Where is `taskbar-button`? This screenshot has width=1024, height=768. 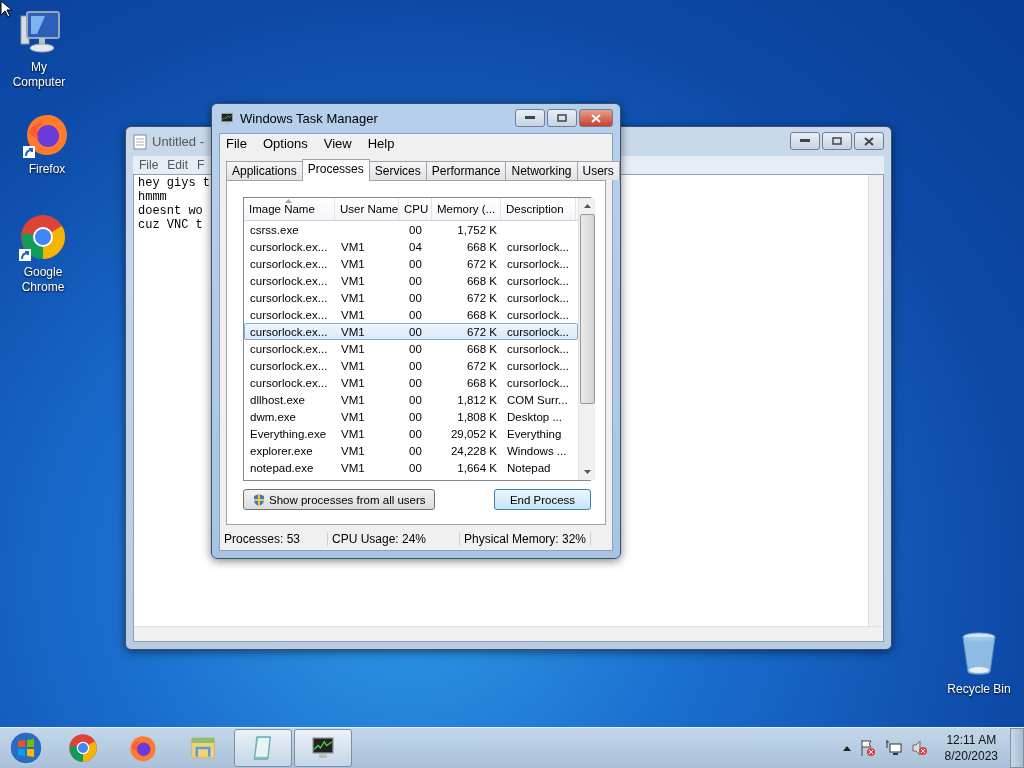
taskbar-button is located at coordinates (323, 748).